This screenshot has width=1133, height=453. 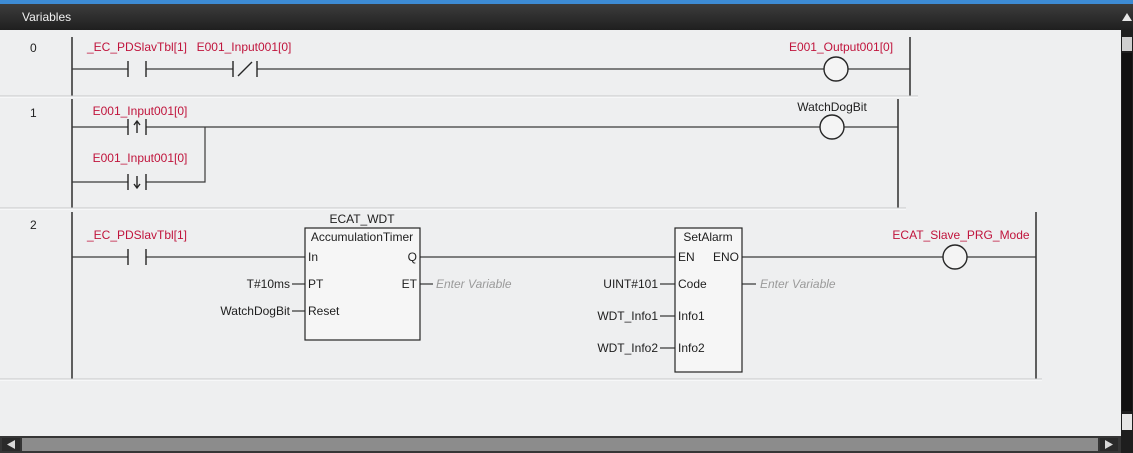 I want to click on horizontal-scroll-thumb, so click(x=560, y=444).